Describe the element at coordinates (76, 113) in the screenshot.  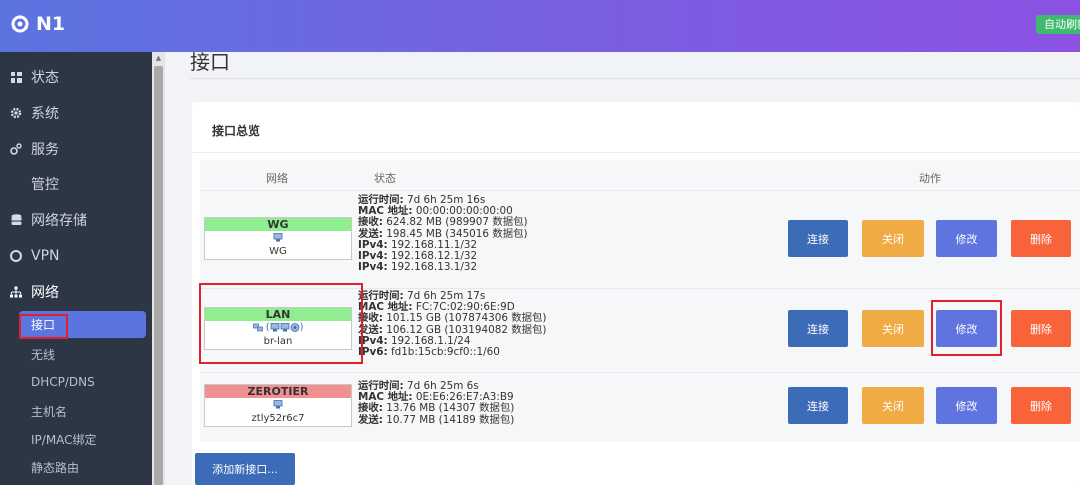
I see `sidebar-item-system: 系统` at that location.